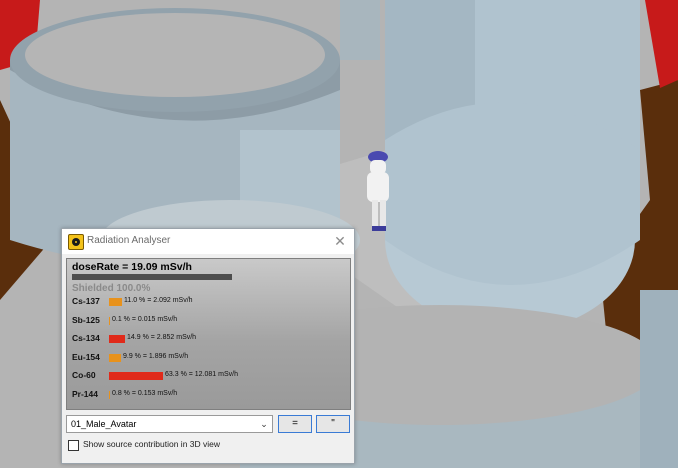  I want to click on isotope-contribution: 0.8 % = 0.153 mSv/h, so click(145, 393).